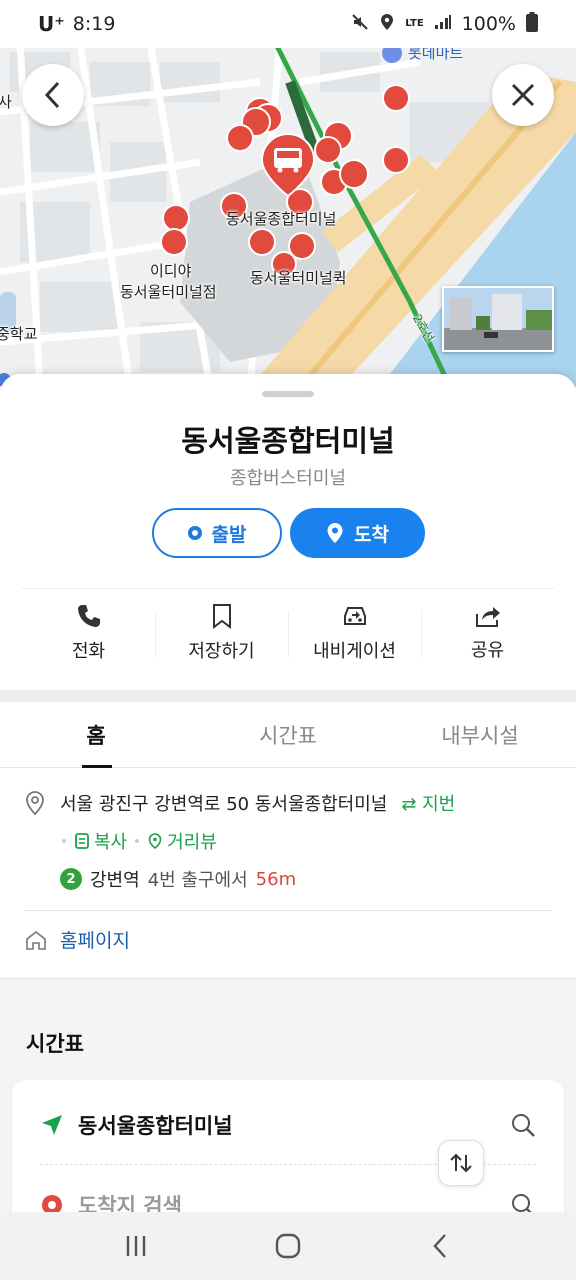  I want to click on recent-apps-icon, so click(136, 1246).